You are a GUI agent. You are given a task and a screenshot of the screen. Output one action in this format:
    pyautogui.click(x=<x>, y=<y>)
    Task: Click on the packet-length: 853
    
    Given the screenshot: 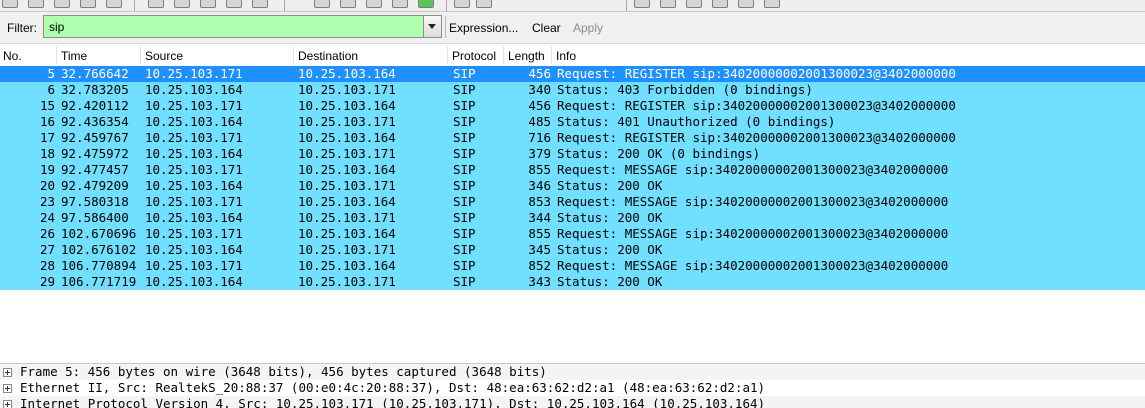 What is the action you would take?
    pyautogui.click(x=539, y=201)
    